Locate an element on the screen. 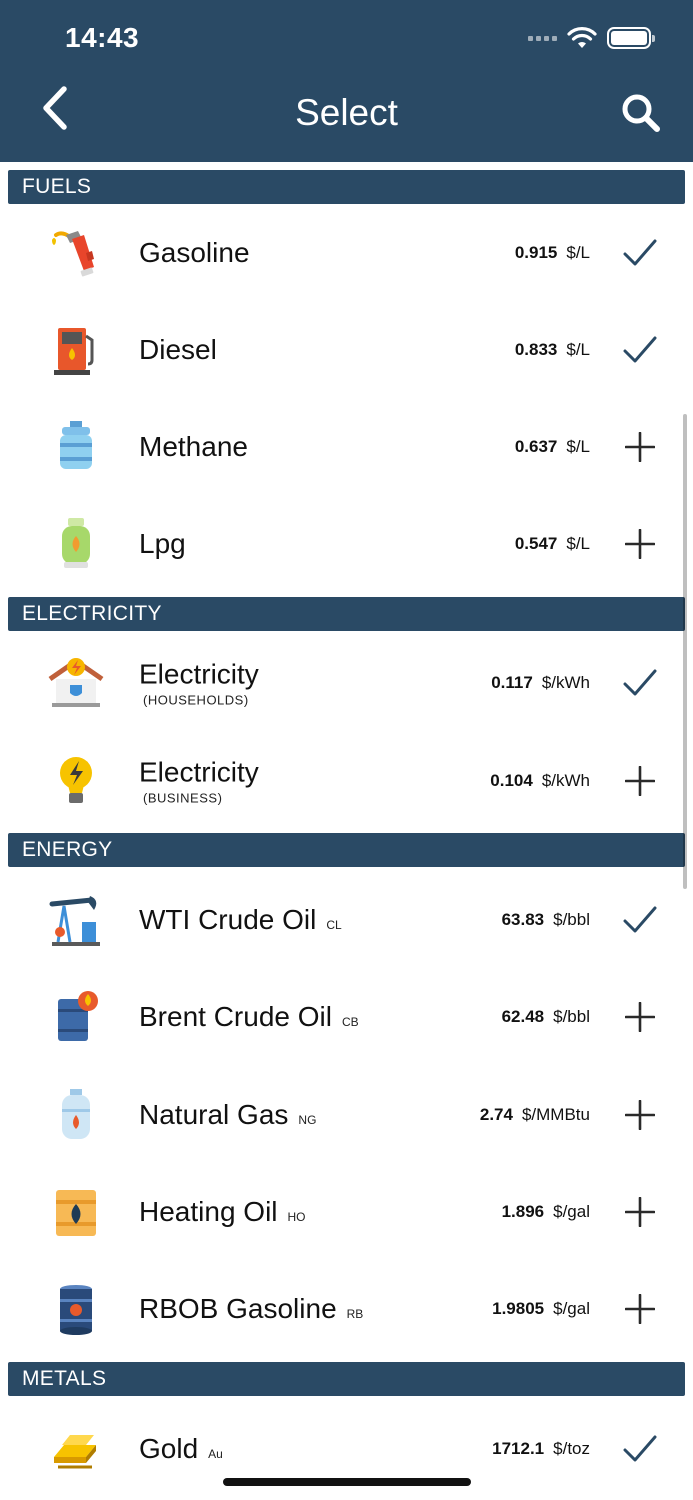 Image resolution: width=693 pixels, height=1500 pixels. section-header-electricity: ELECTRICITY is located at coordinates (346, 614).